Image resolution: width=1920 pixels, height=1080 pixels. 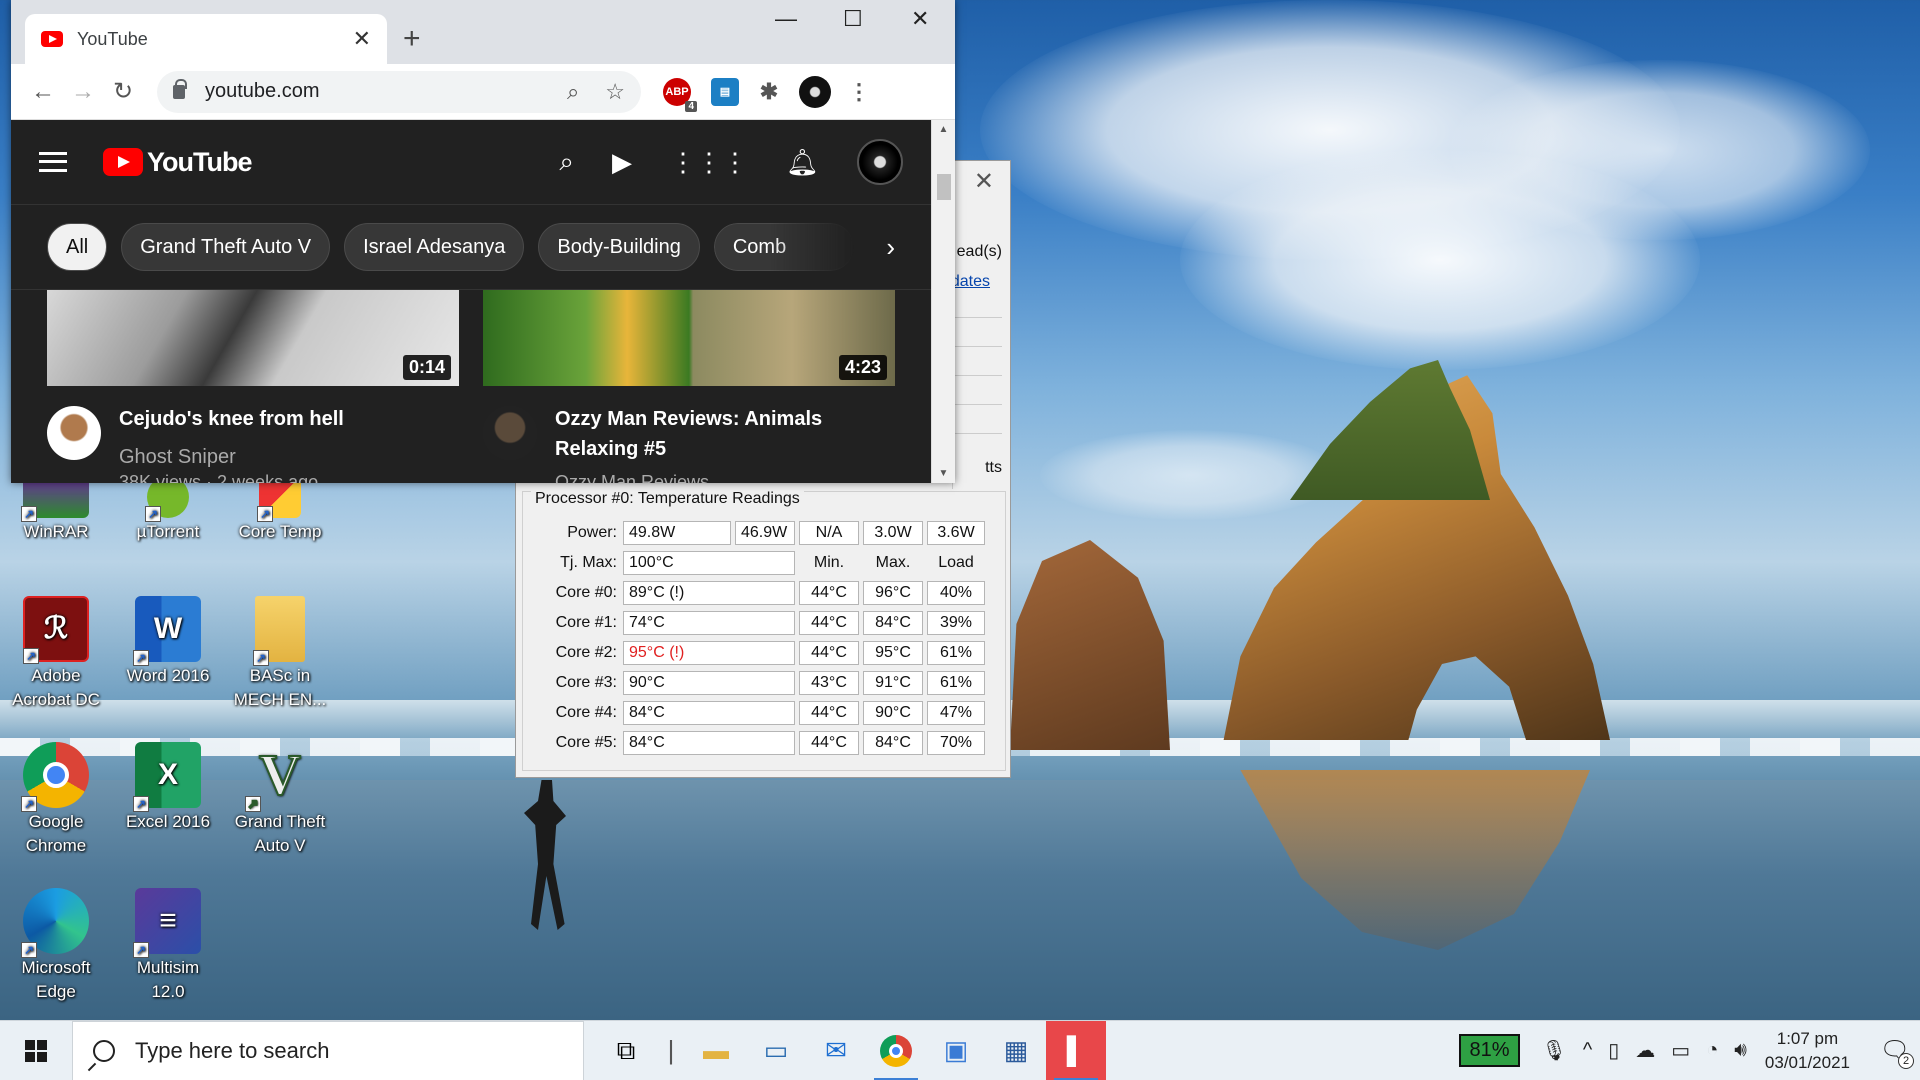 I want to click on battery-icon: ▭, so click(x=1680, y=1050).